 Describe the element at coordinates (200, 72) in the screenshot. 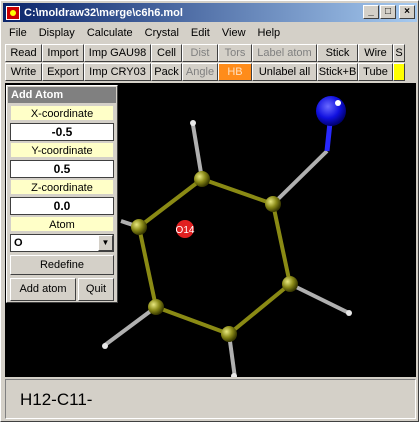

I see `angle-button: Angle` at that location.